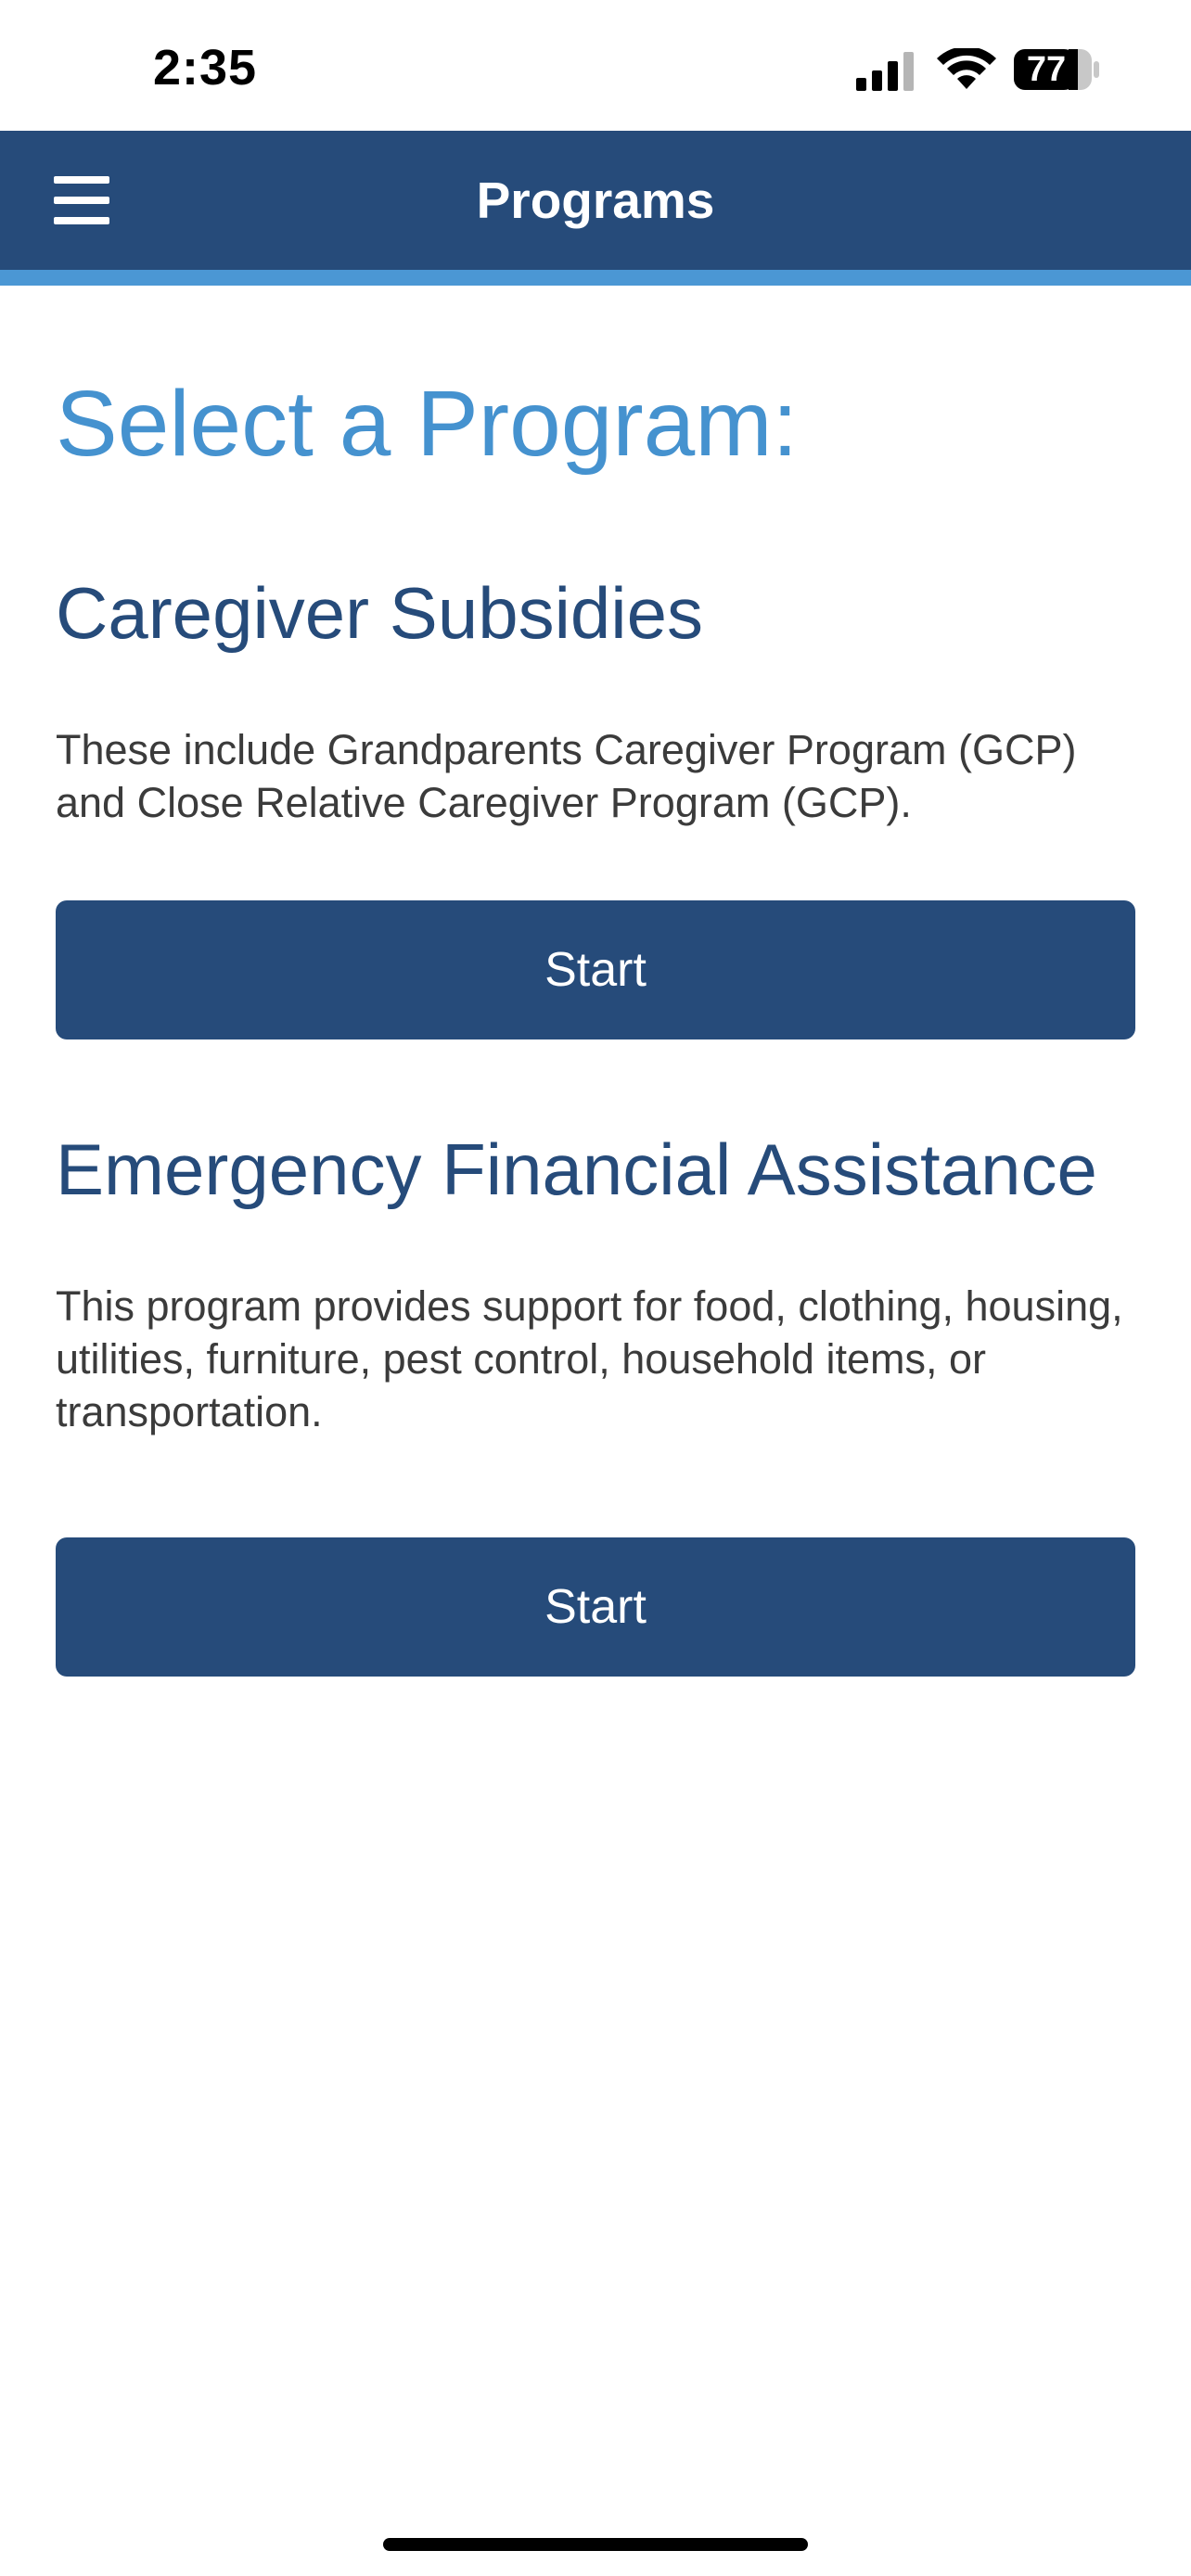 This screenshot has height=2576, width=1191. I want to click on wifi-icon, so click(966, 68).